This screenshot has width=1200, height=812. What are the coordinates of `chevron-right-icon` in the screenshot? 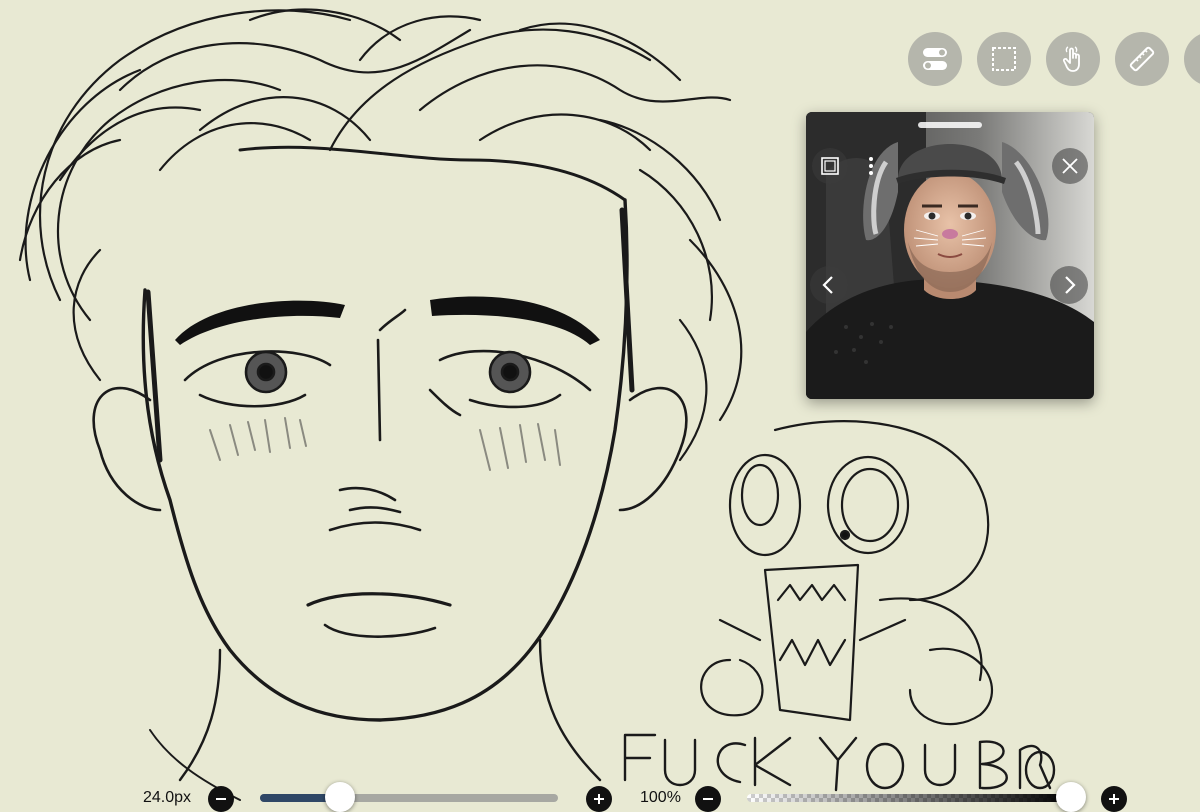 It's located at (1070, 285).